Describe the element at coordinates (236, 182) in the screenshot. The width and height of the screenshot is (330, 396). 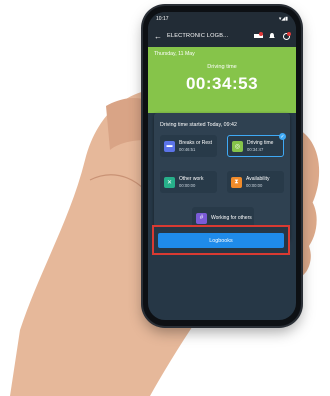
I see `hourglass-icon: ⧗` at that location.